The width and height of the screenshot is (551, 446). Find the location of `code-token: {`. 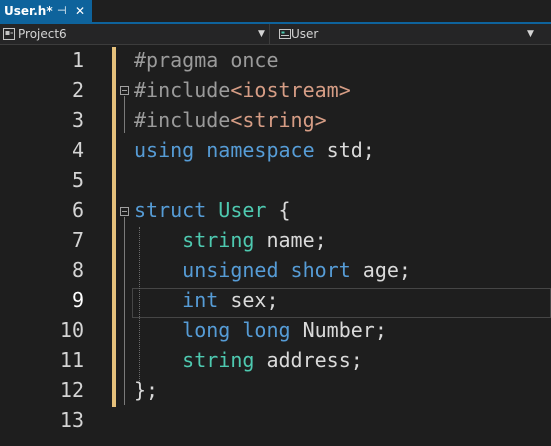

code-token: { is located at coordinates (278, 210).